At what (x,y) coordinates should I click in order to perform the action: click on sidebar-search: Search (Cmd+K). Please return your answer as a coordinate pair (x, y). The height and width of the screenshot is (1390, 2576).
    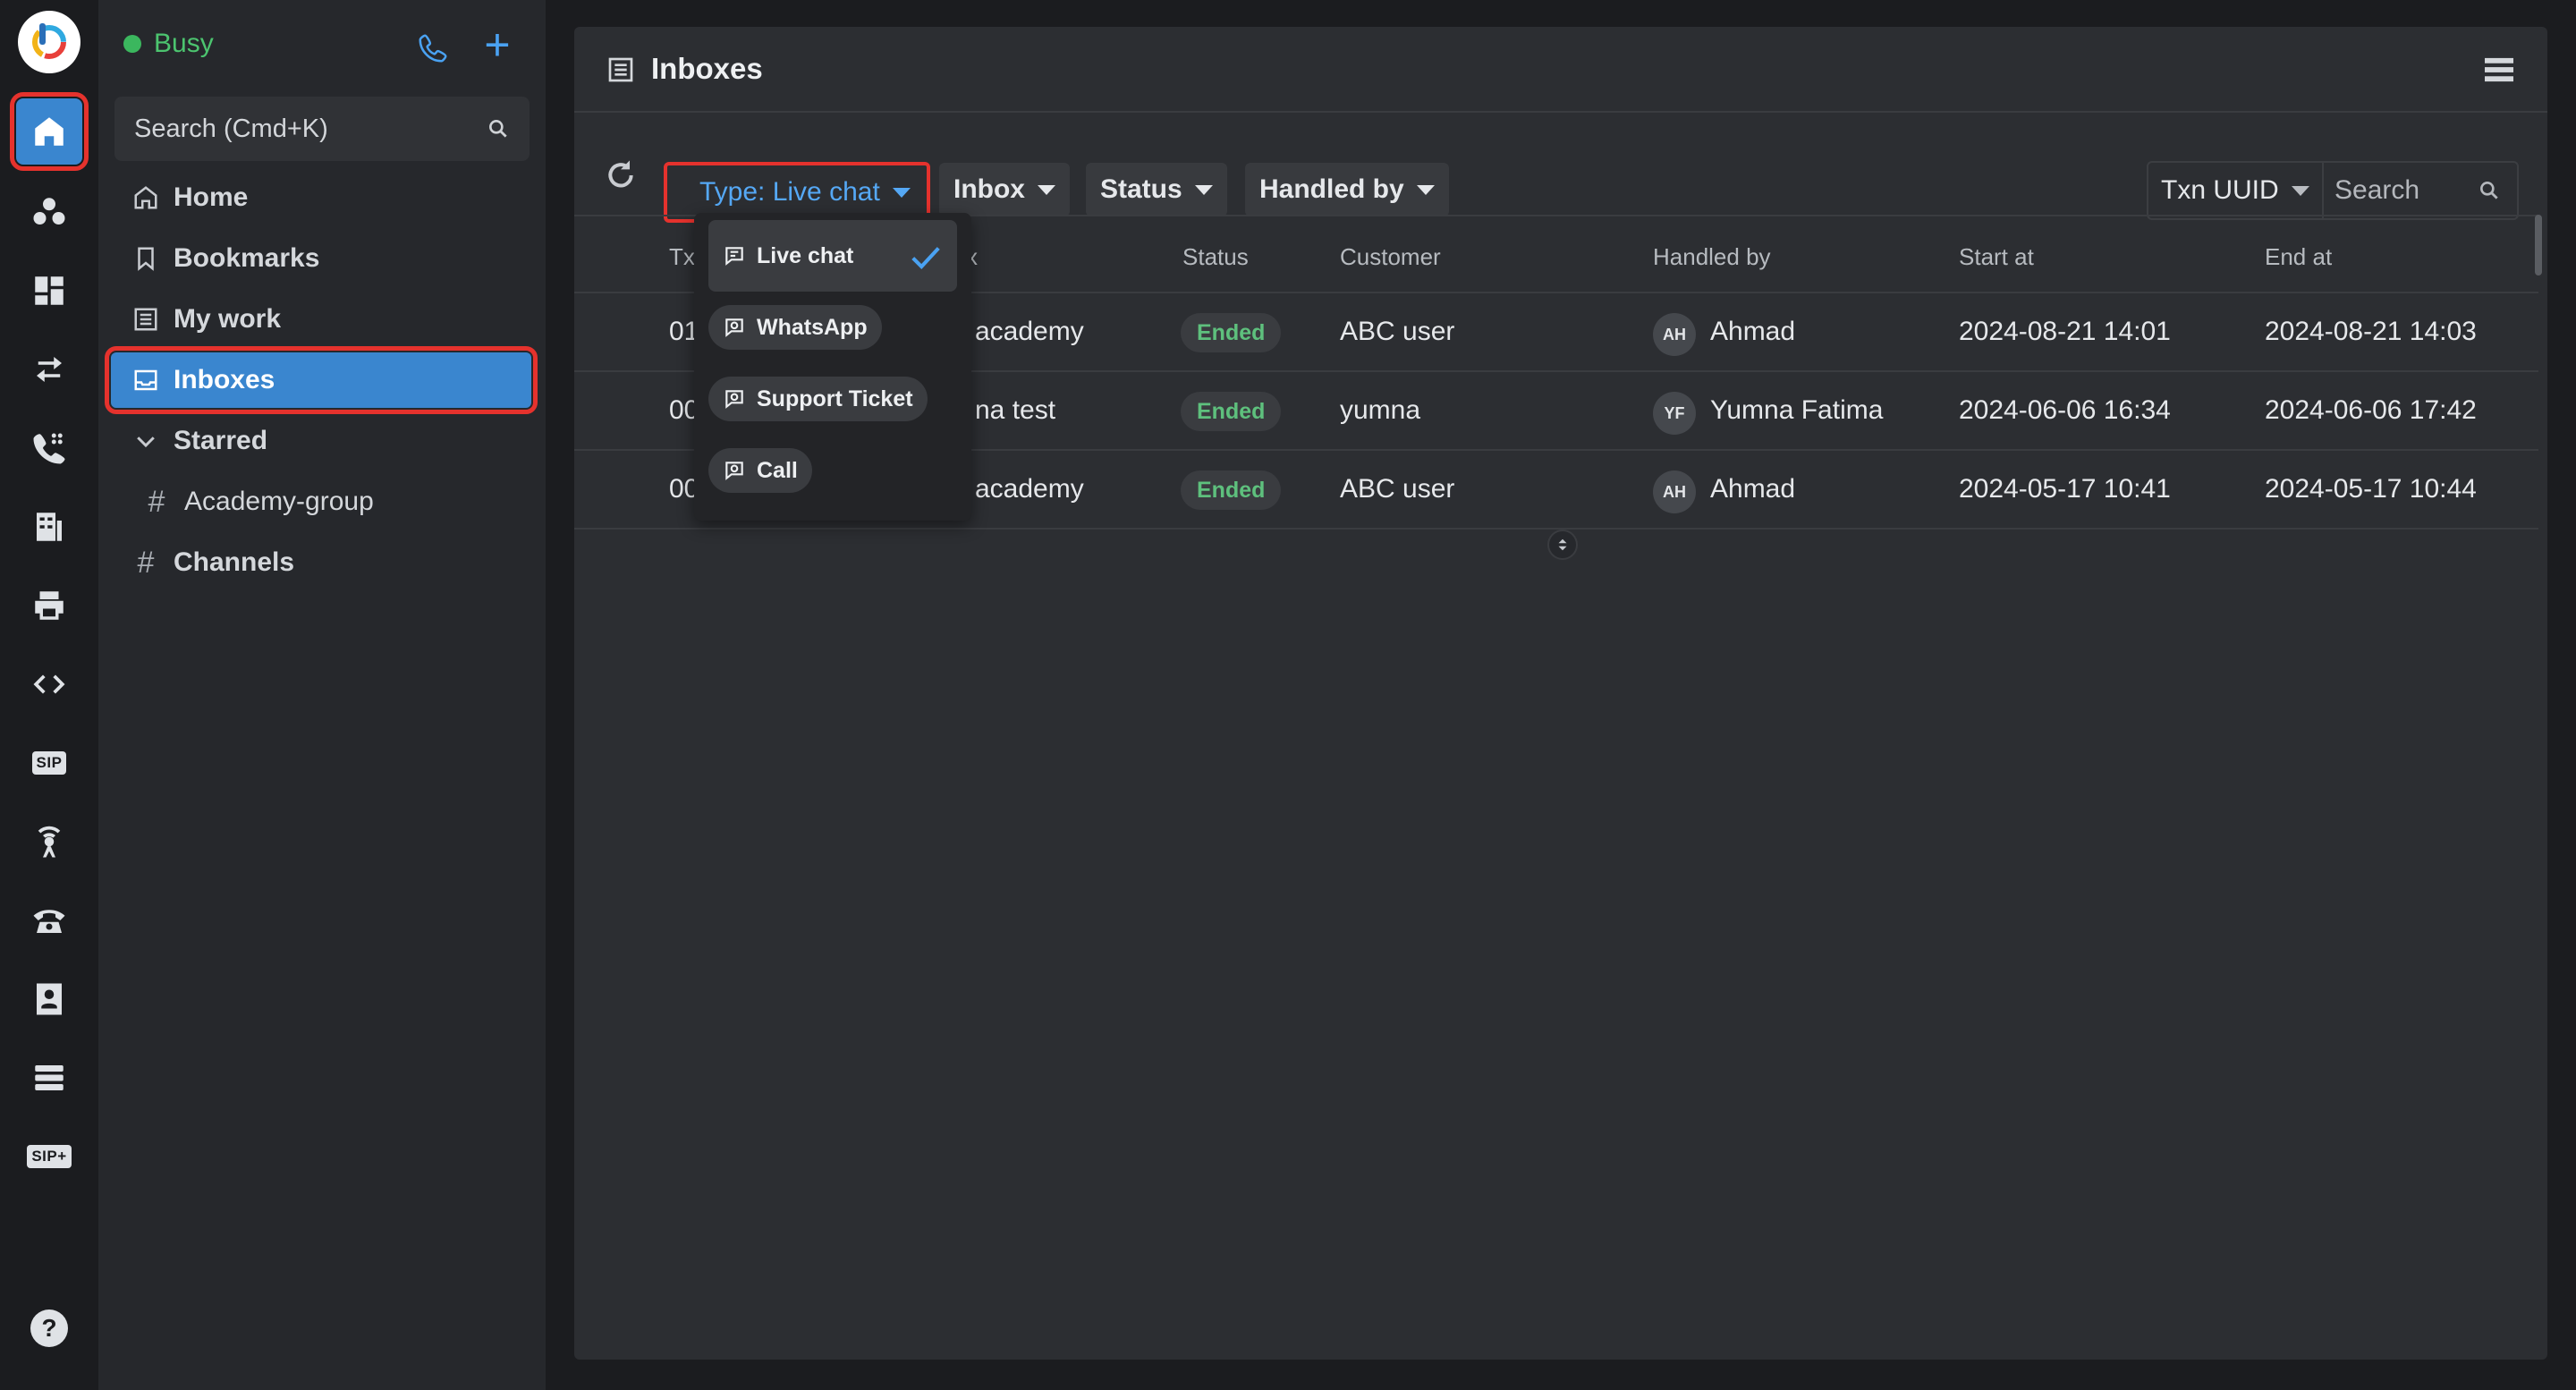
    Looking at the image, I should click on (322, 129).